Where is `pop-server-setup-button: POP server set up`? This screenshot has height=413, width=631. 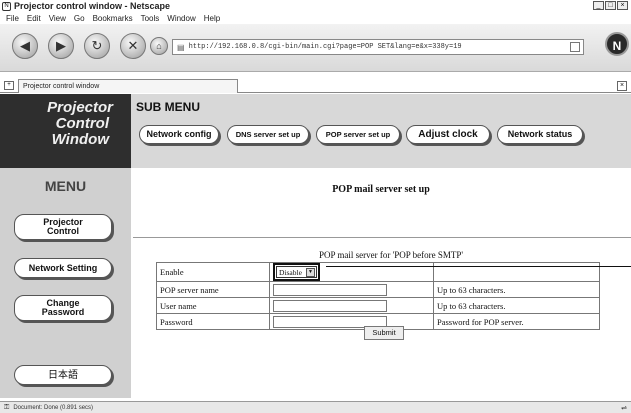
pop-server-setup-button: POP server set up is located at coordinates (358, 134).